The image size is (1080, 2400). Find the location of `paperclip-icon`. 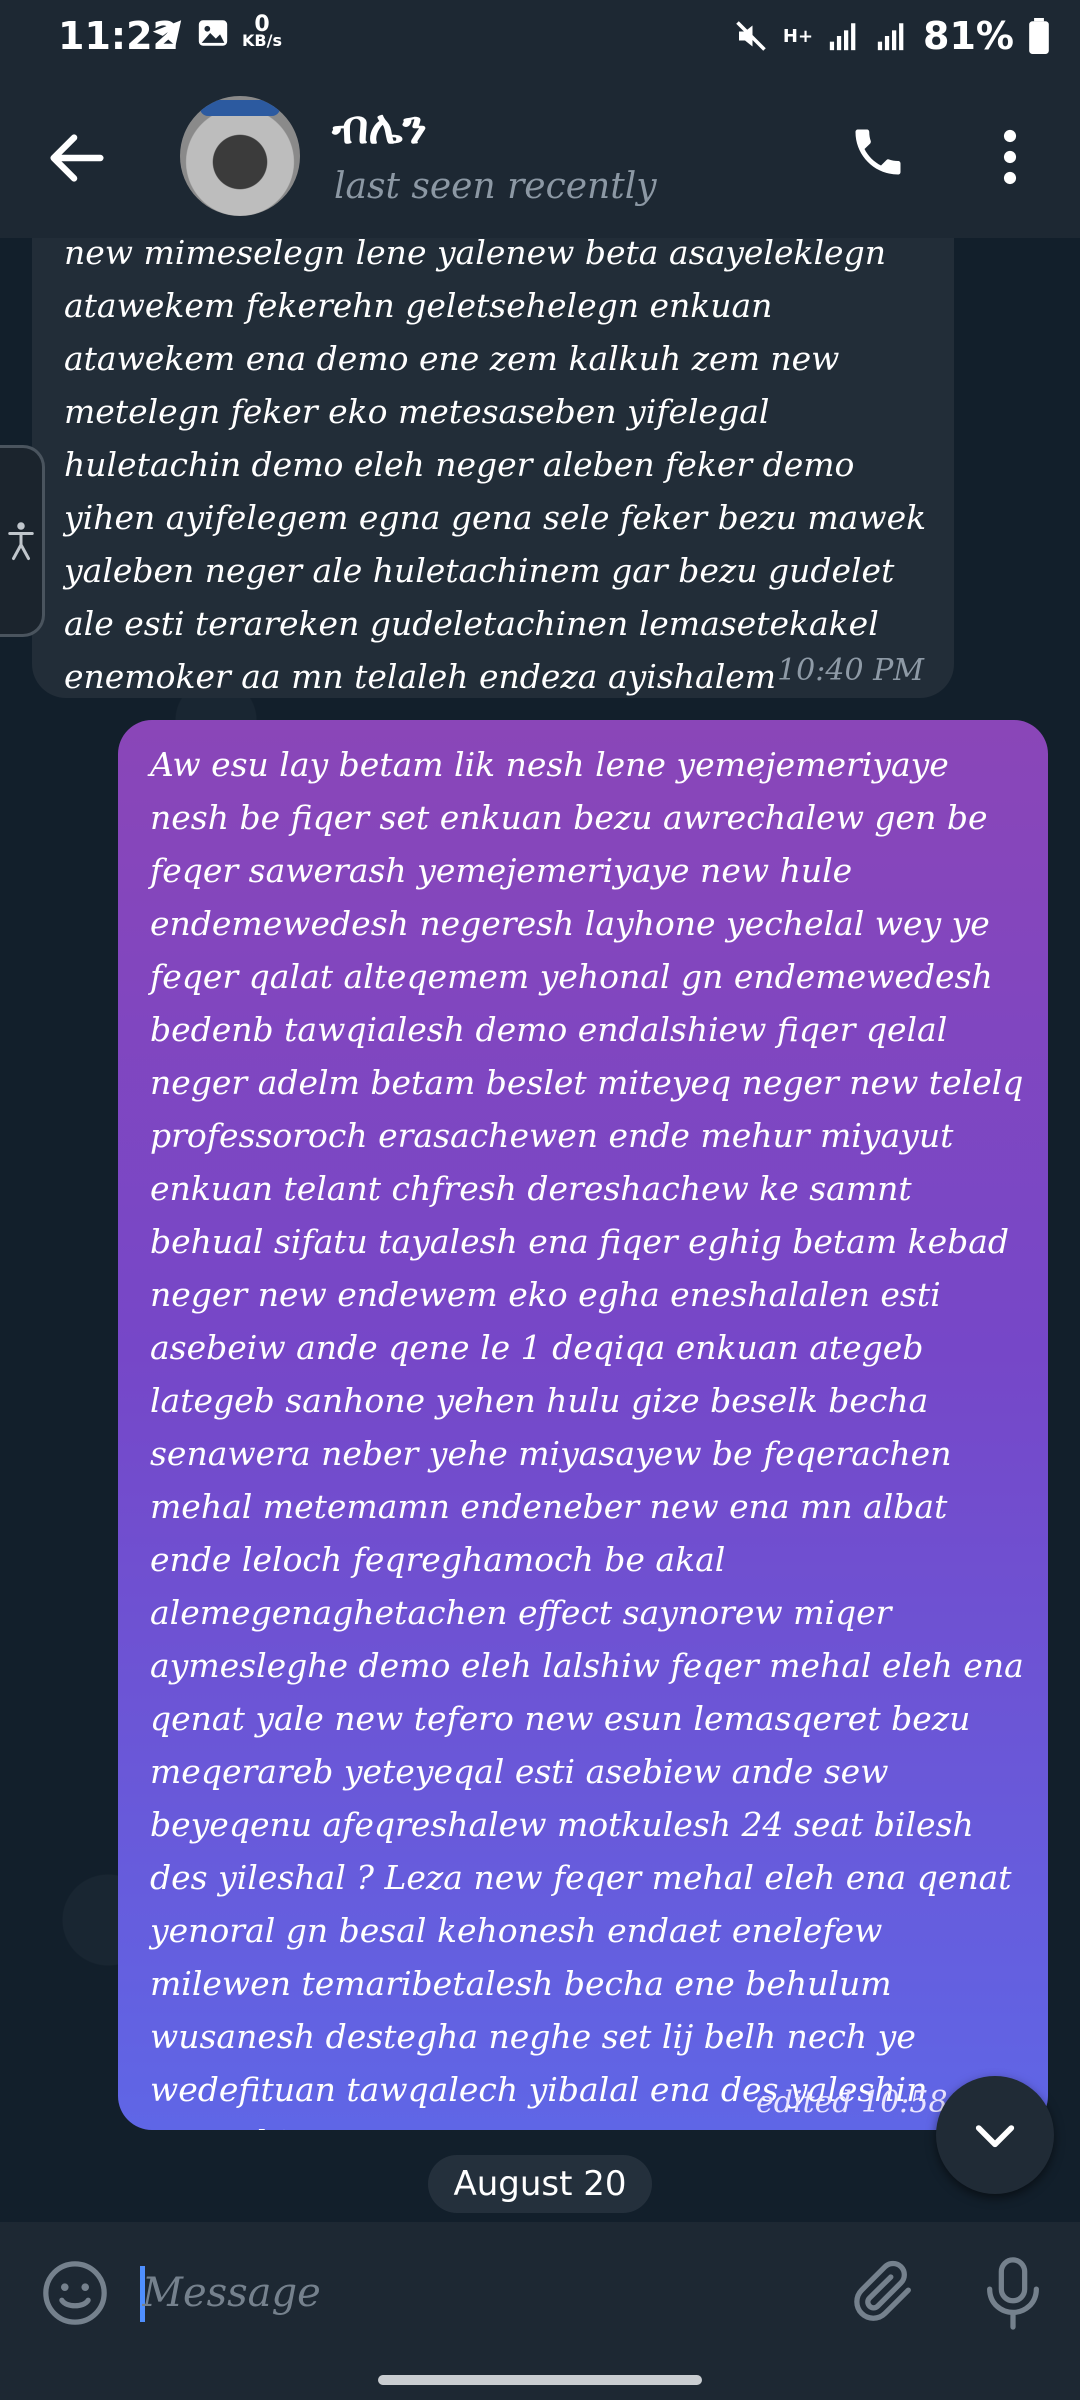

paperclip-icon is located at coordinates (882, 2290).